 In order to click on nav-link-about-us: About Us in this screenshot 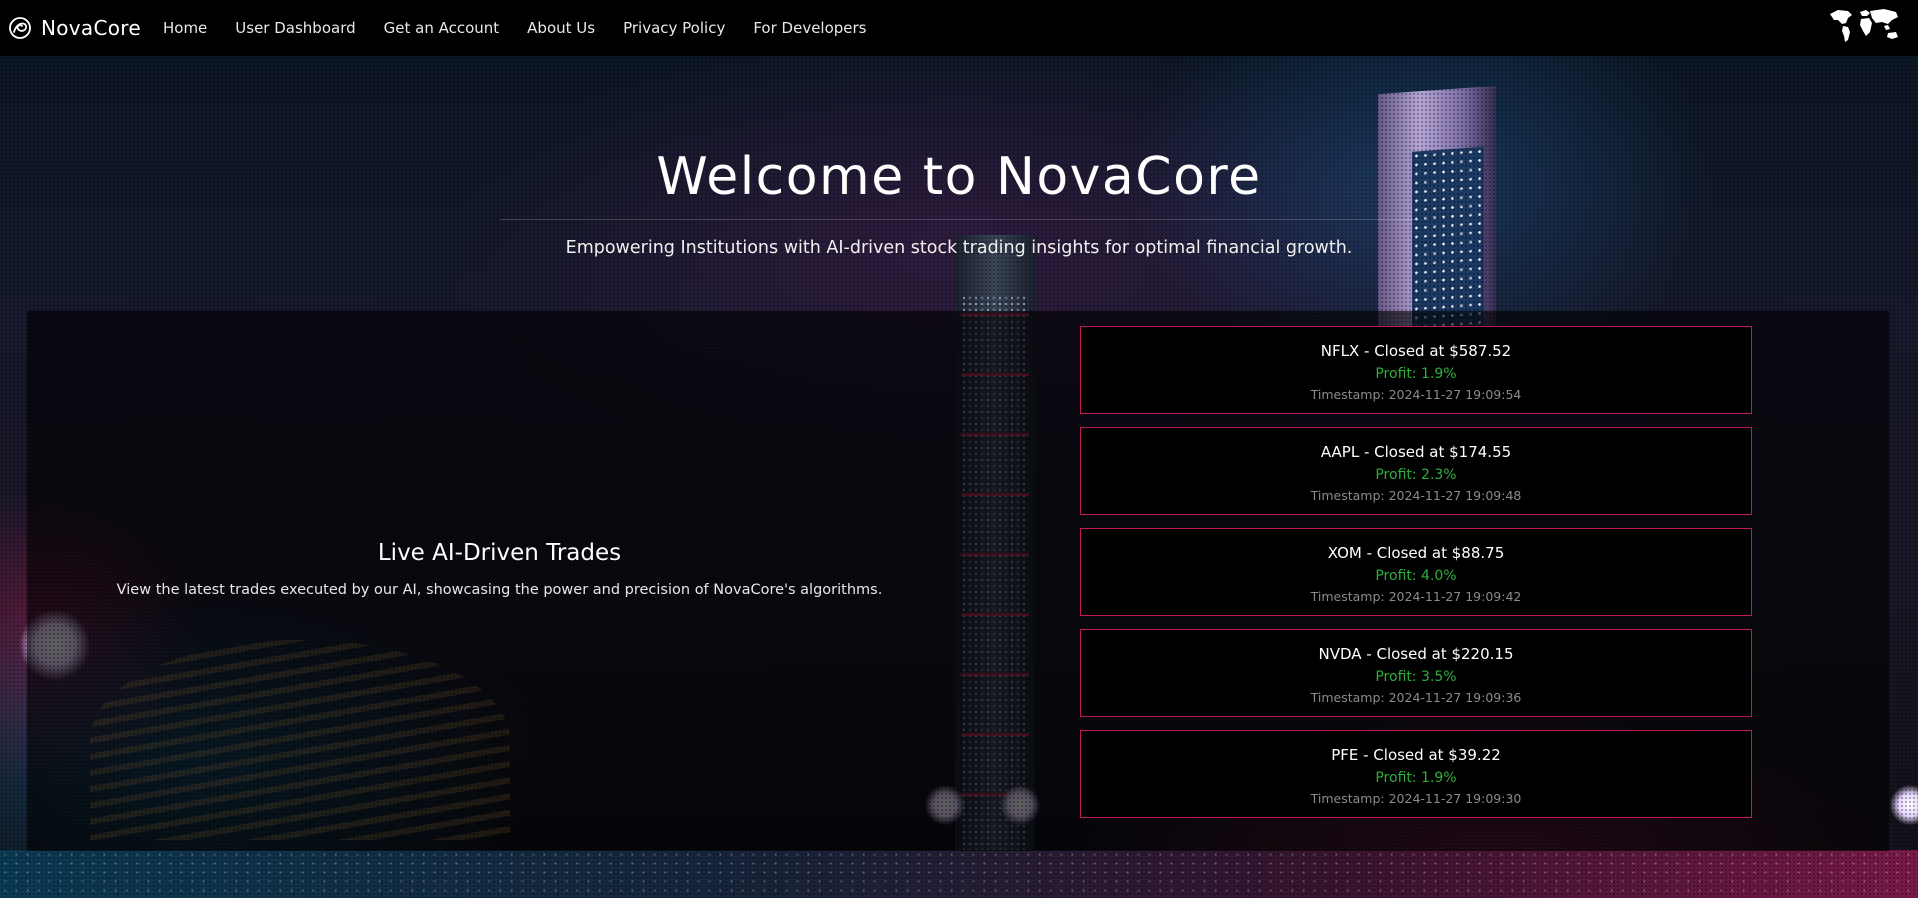, I will do `click(561, 28)`.